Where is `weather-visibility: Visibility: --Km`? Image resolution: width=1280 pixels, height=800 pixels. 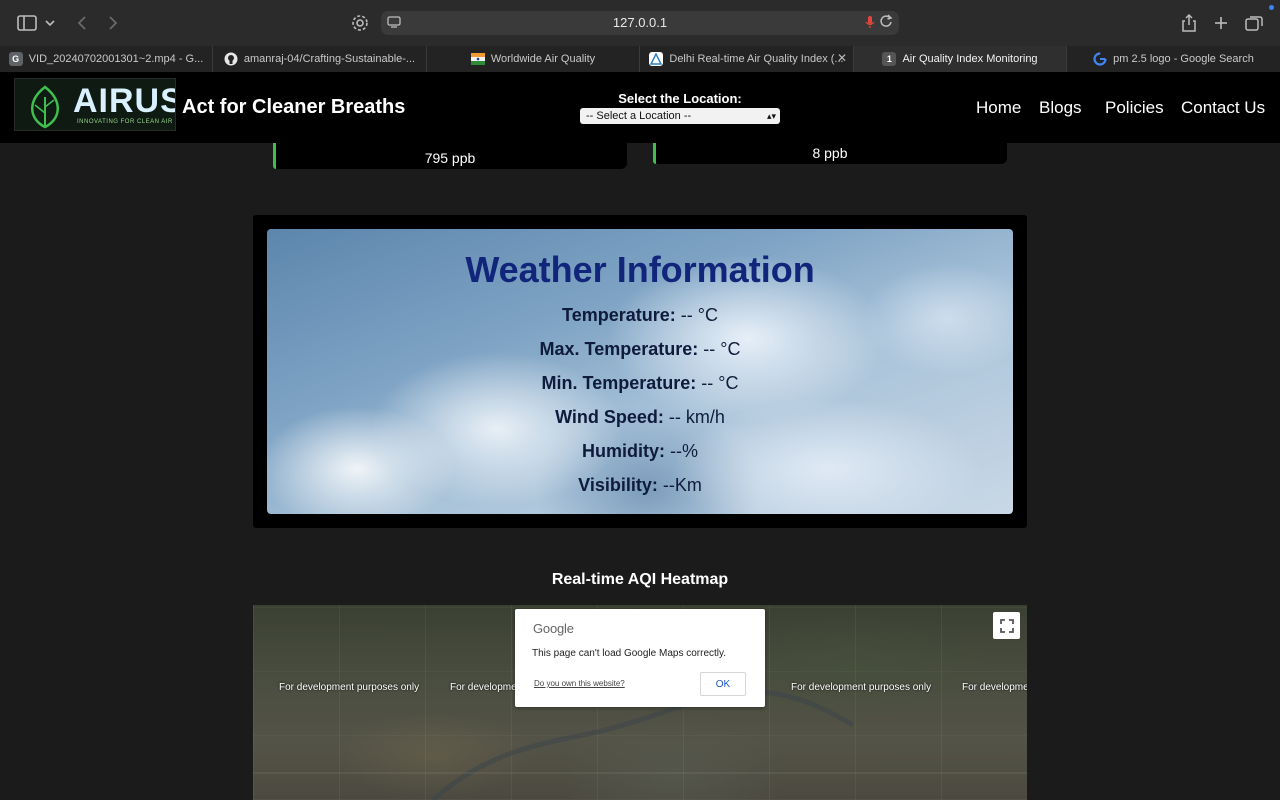
weather-visibility: Visibility: --Km is located at coordinates (640, 485).